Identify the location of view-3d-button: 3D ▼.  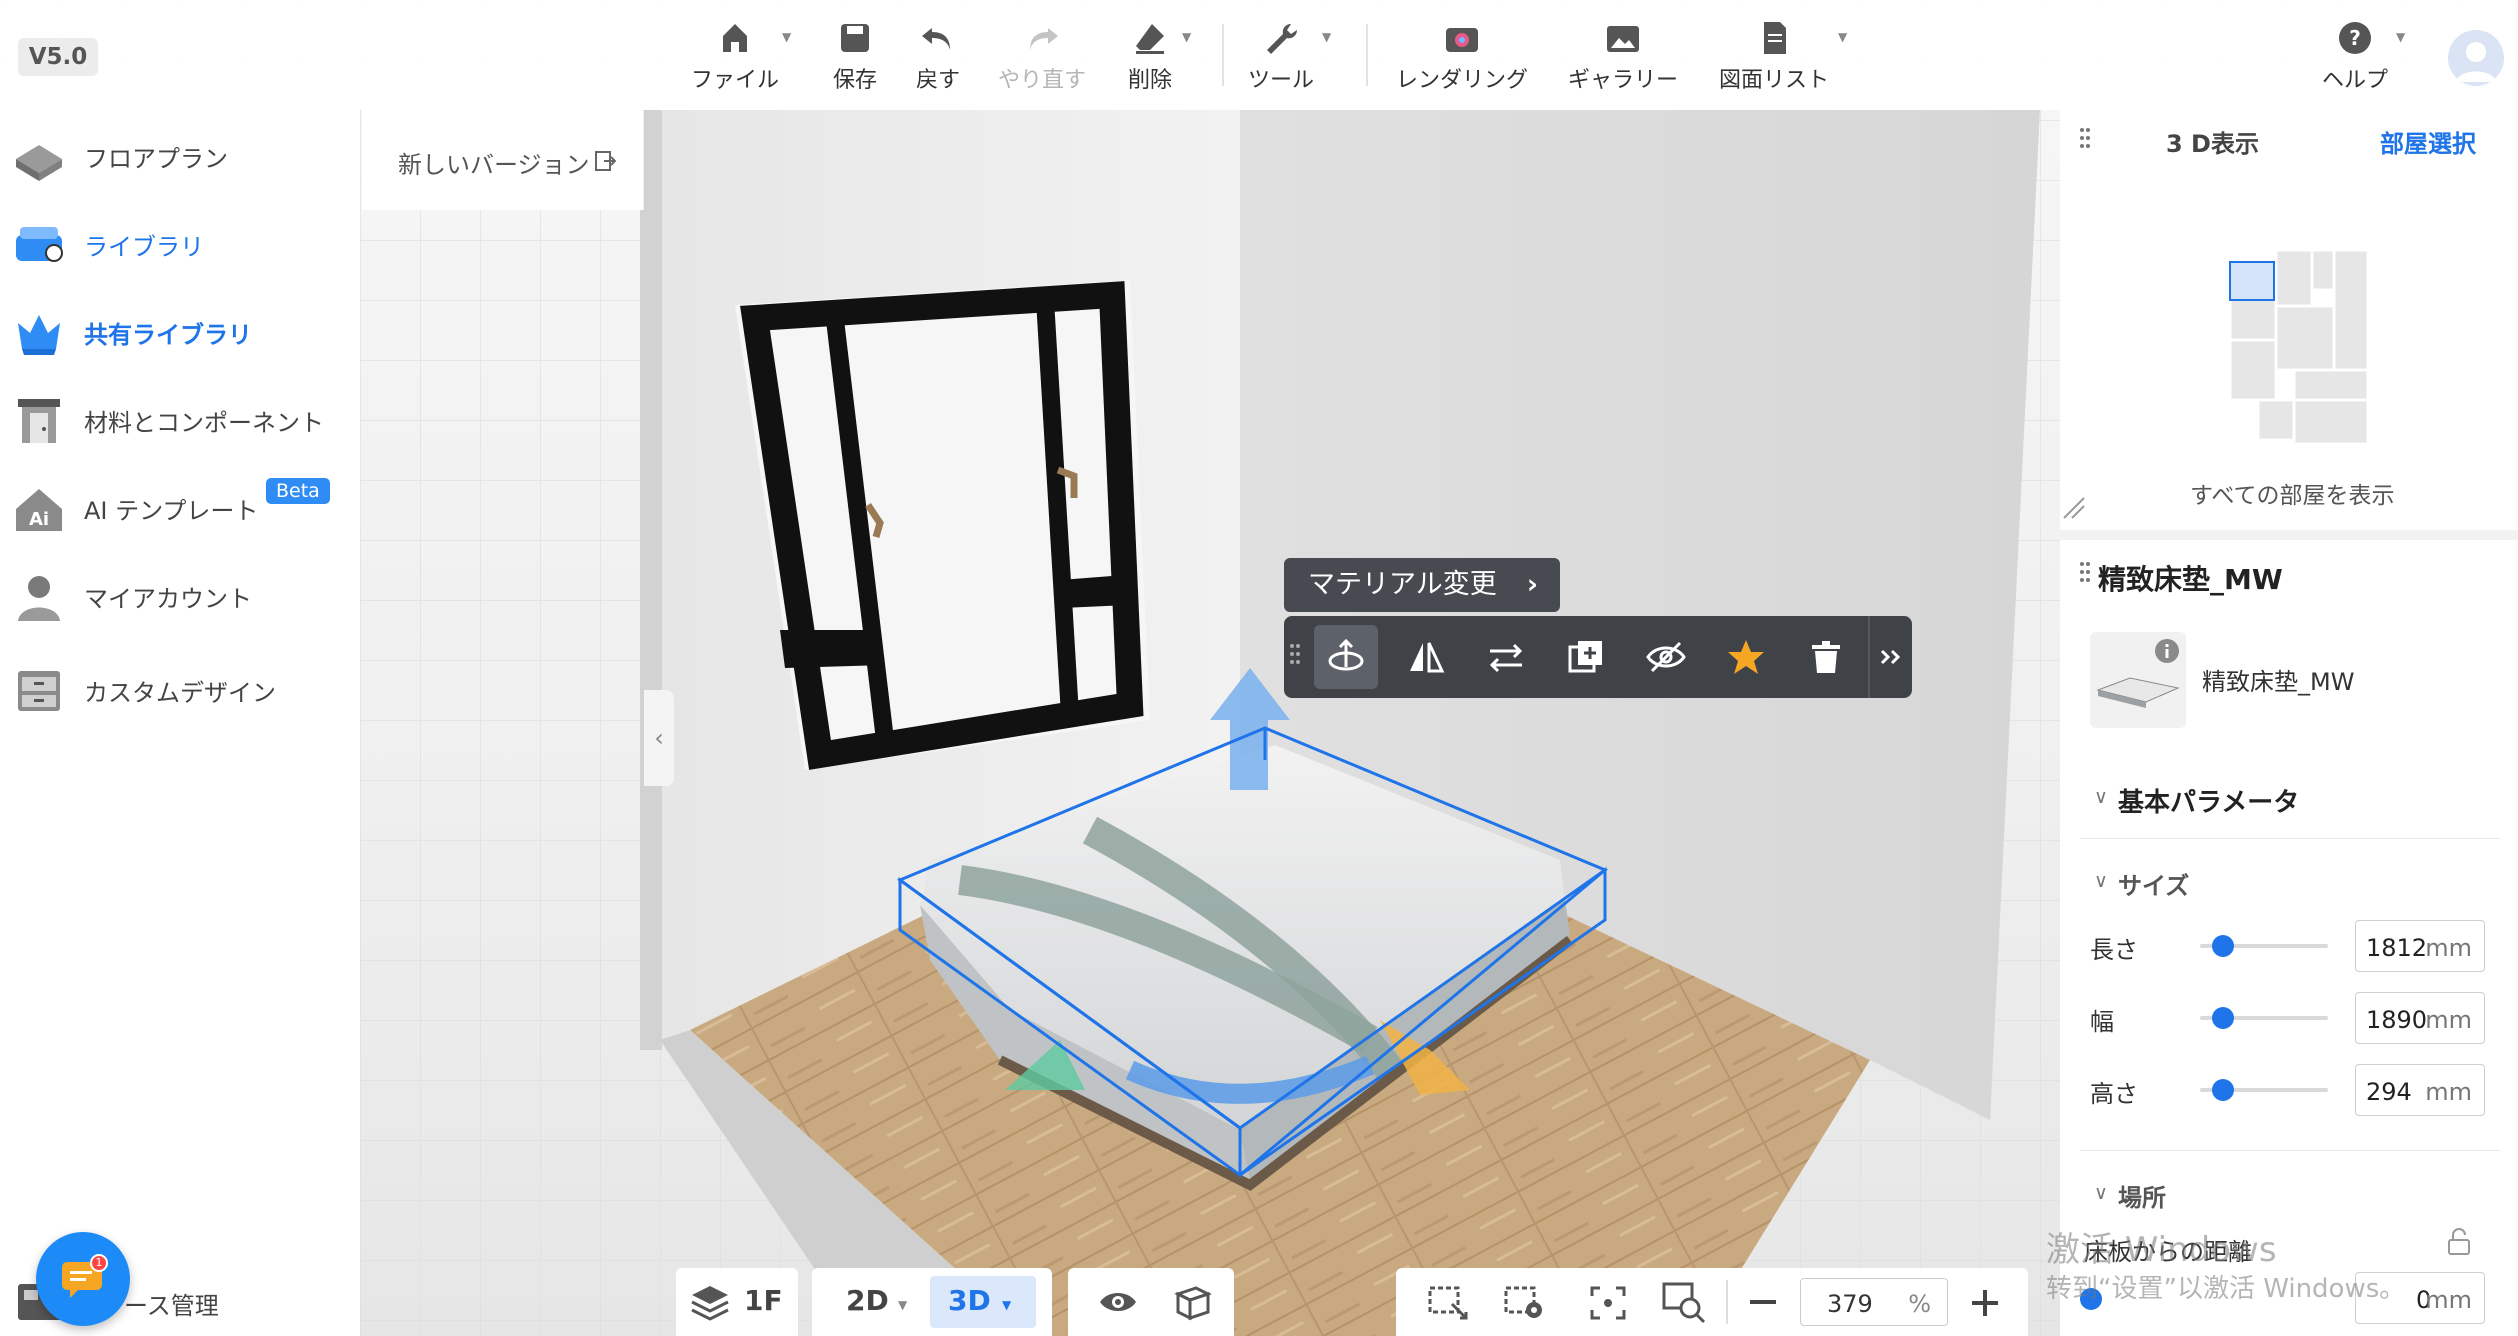
(983, 1302).